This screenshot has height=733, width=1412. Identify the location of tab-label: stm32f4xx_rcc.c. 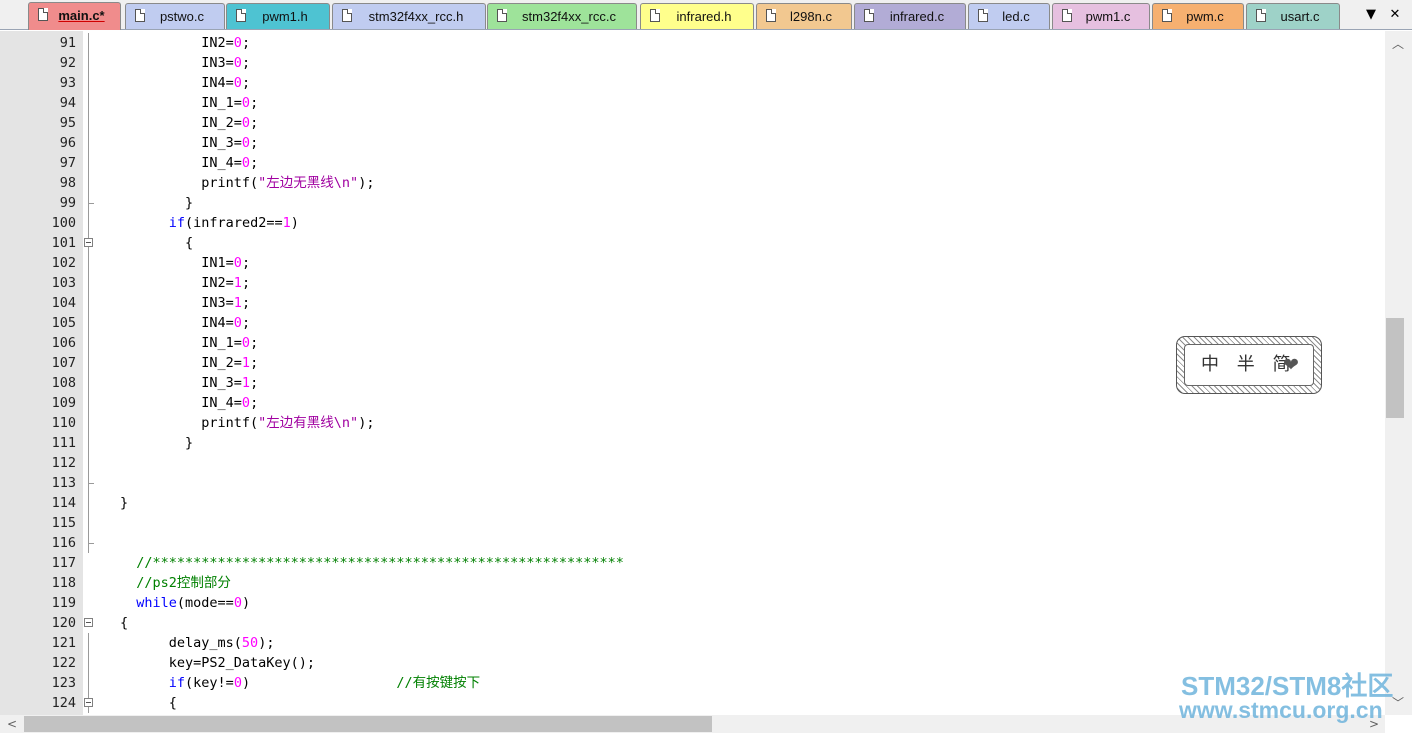
(569, 16).